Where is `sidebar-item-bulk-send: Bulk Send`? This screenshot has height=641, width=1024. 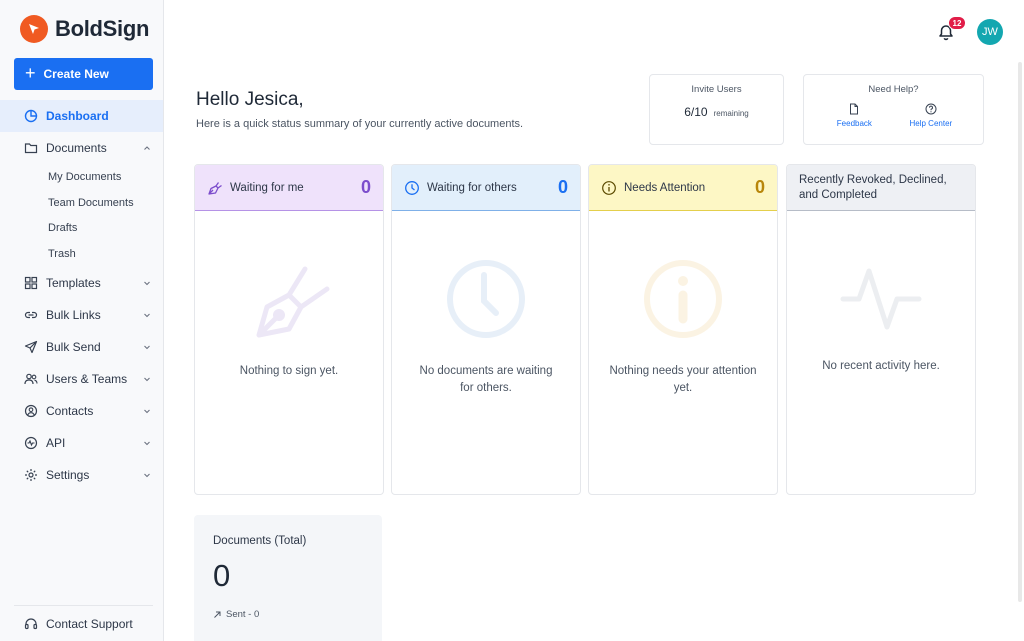
sidebar-item-bulk-send: Bulk Send is located at coordinates (81, 347).